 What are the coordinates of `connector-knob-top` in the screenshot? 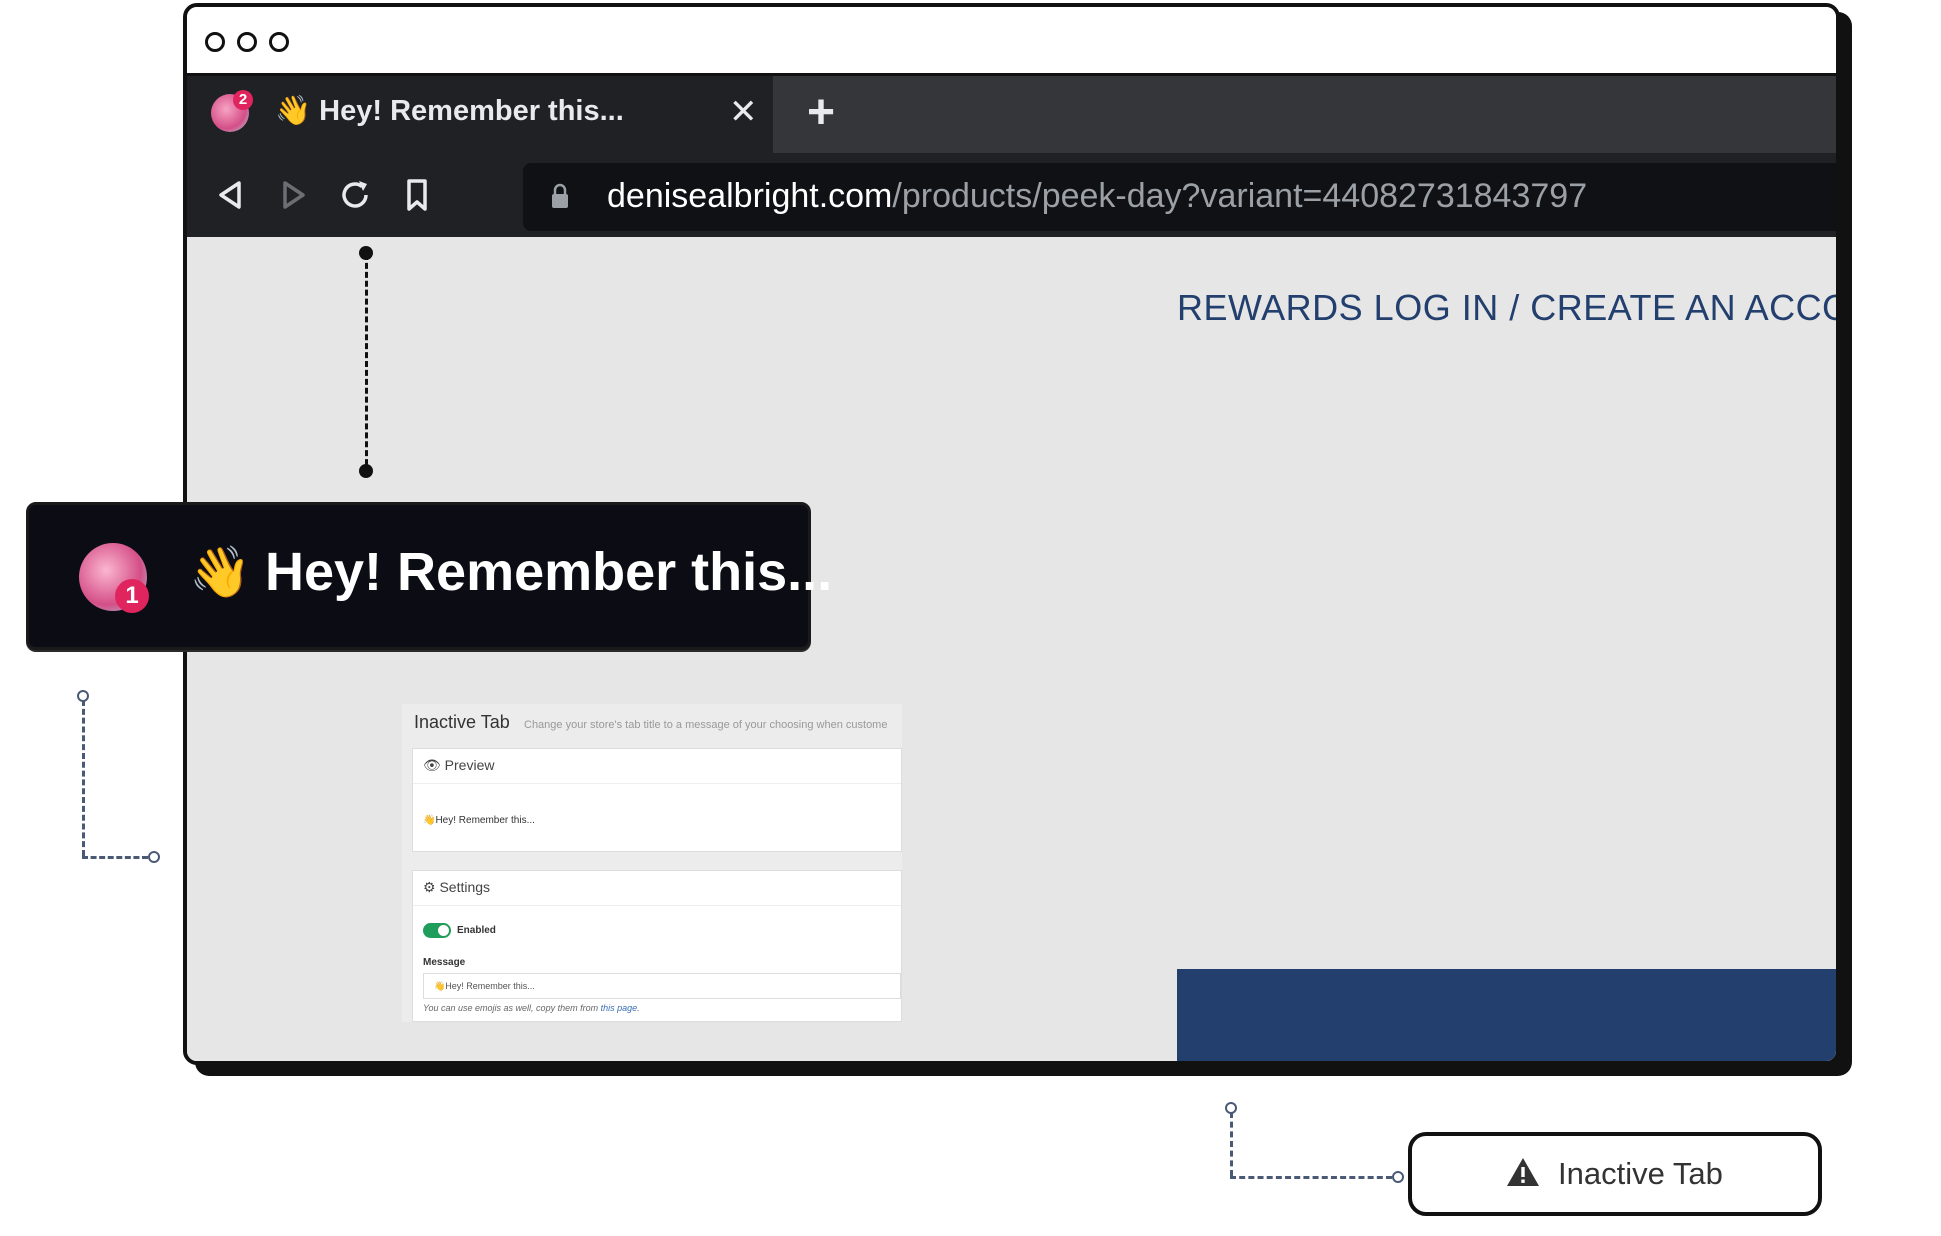 It's located at (366, 253).